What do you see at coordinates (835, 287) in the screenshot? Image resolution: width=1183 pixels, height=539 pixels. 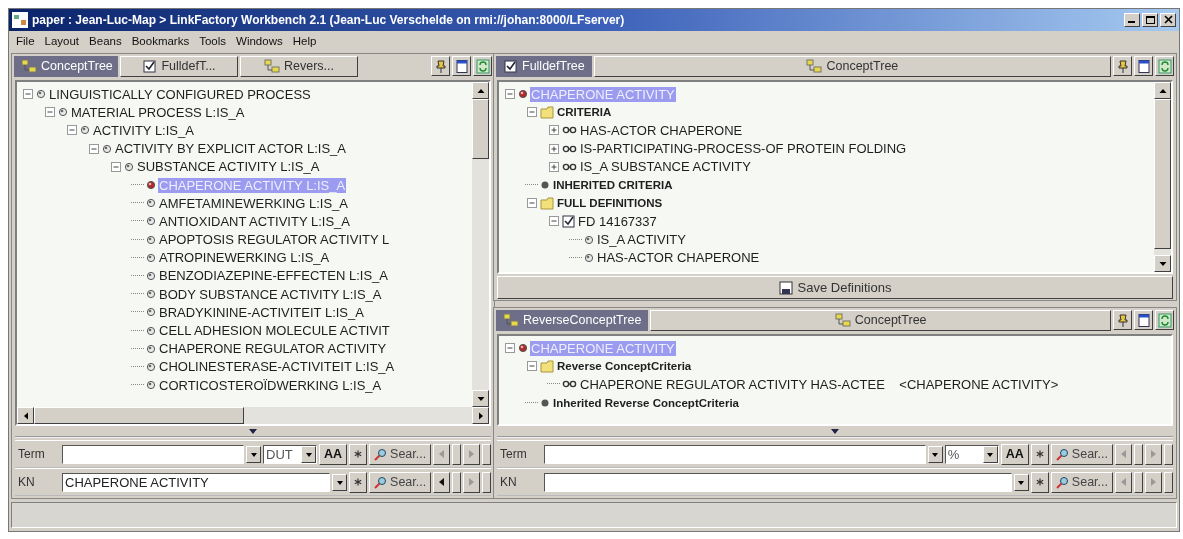 I see `save-button: Save Definitions` at bounding box center [835, 287].